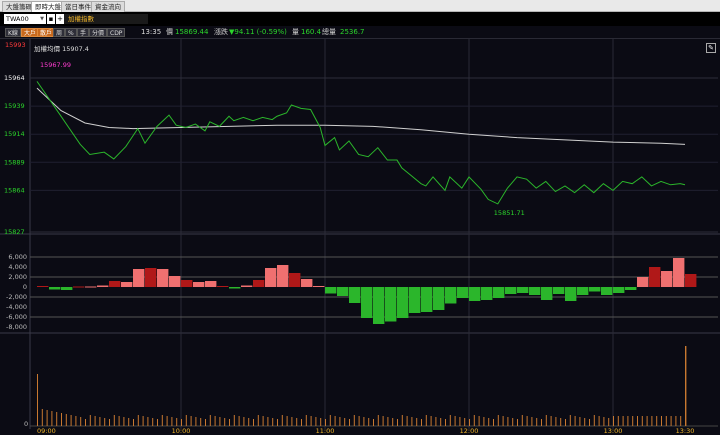 The width and height of the screenshot is (720, 435). What do you see at coordinates (48, 6) in the screenshot?
I see `tab-realtime-market: 即時大盤` at bounding box center [48, 6].